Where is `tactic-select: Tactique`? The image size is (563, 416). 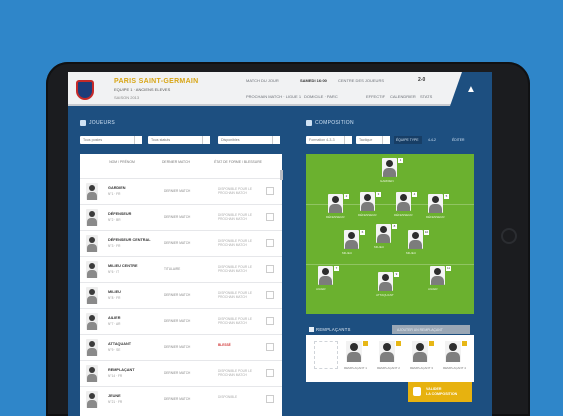 tactic-select: Tactique is located at coordinates (373, 140).